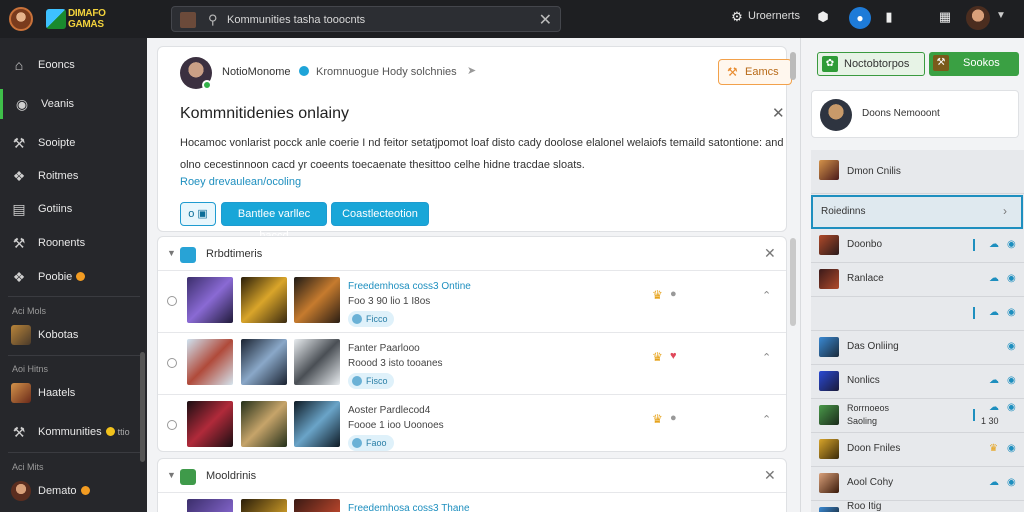  Describe the element at coordinates (234, 254) in the screenshot. I see `section-title: Rrbdtimeris` at that location.